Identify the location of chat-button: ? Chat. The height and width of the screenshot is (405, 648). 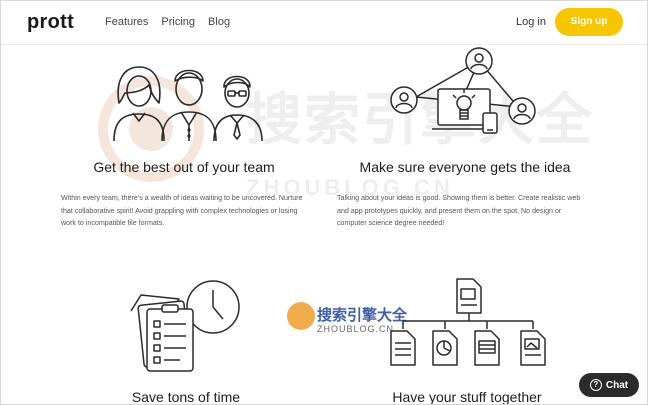
(609, 385).